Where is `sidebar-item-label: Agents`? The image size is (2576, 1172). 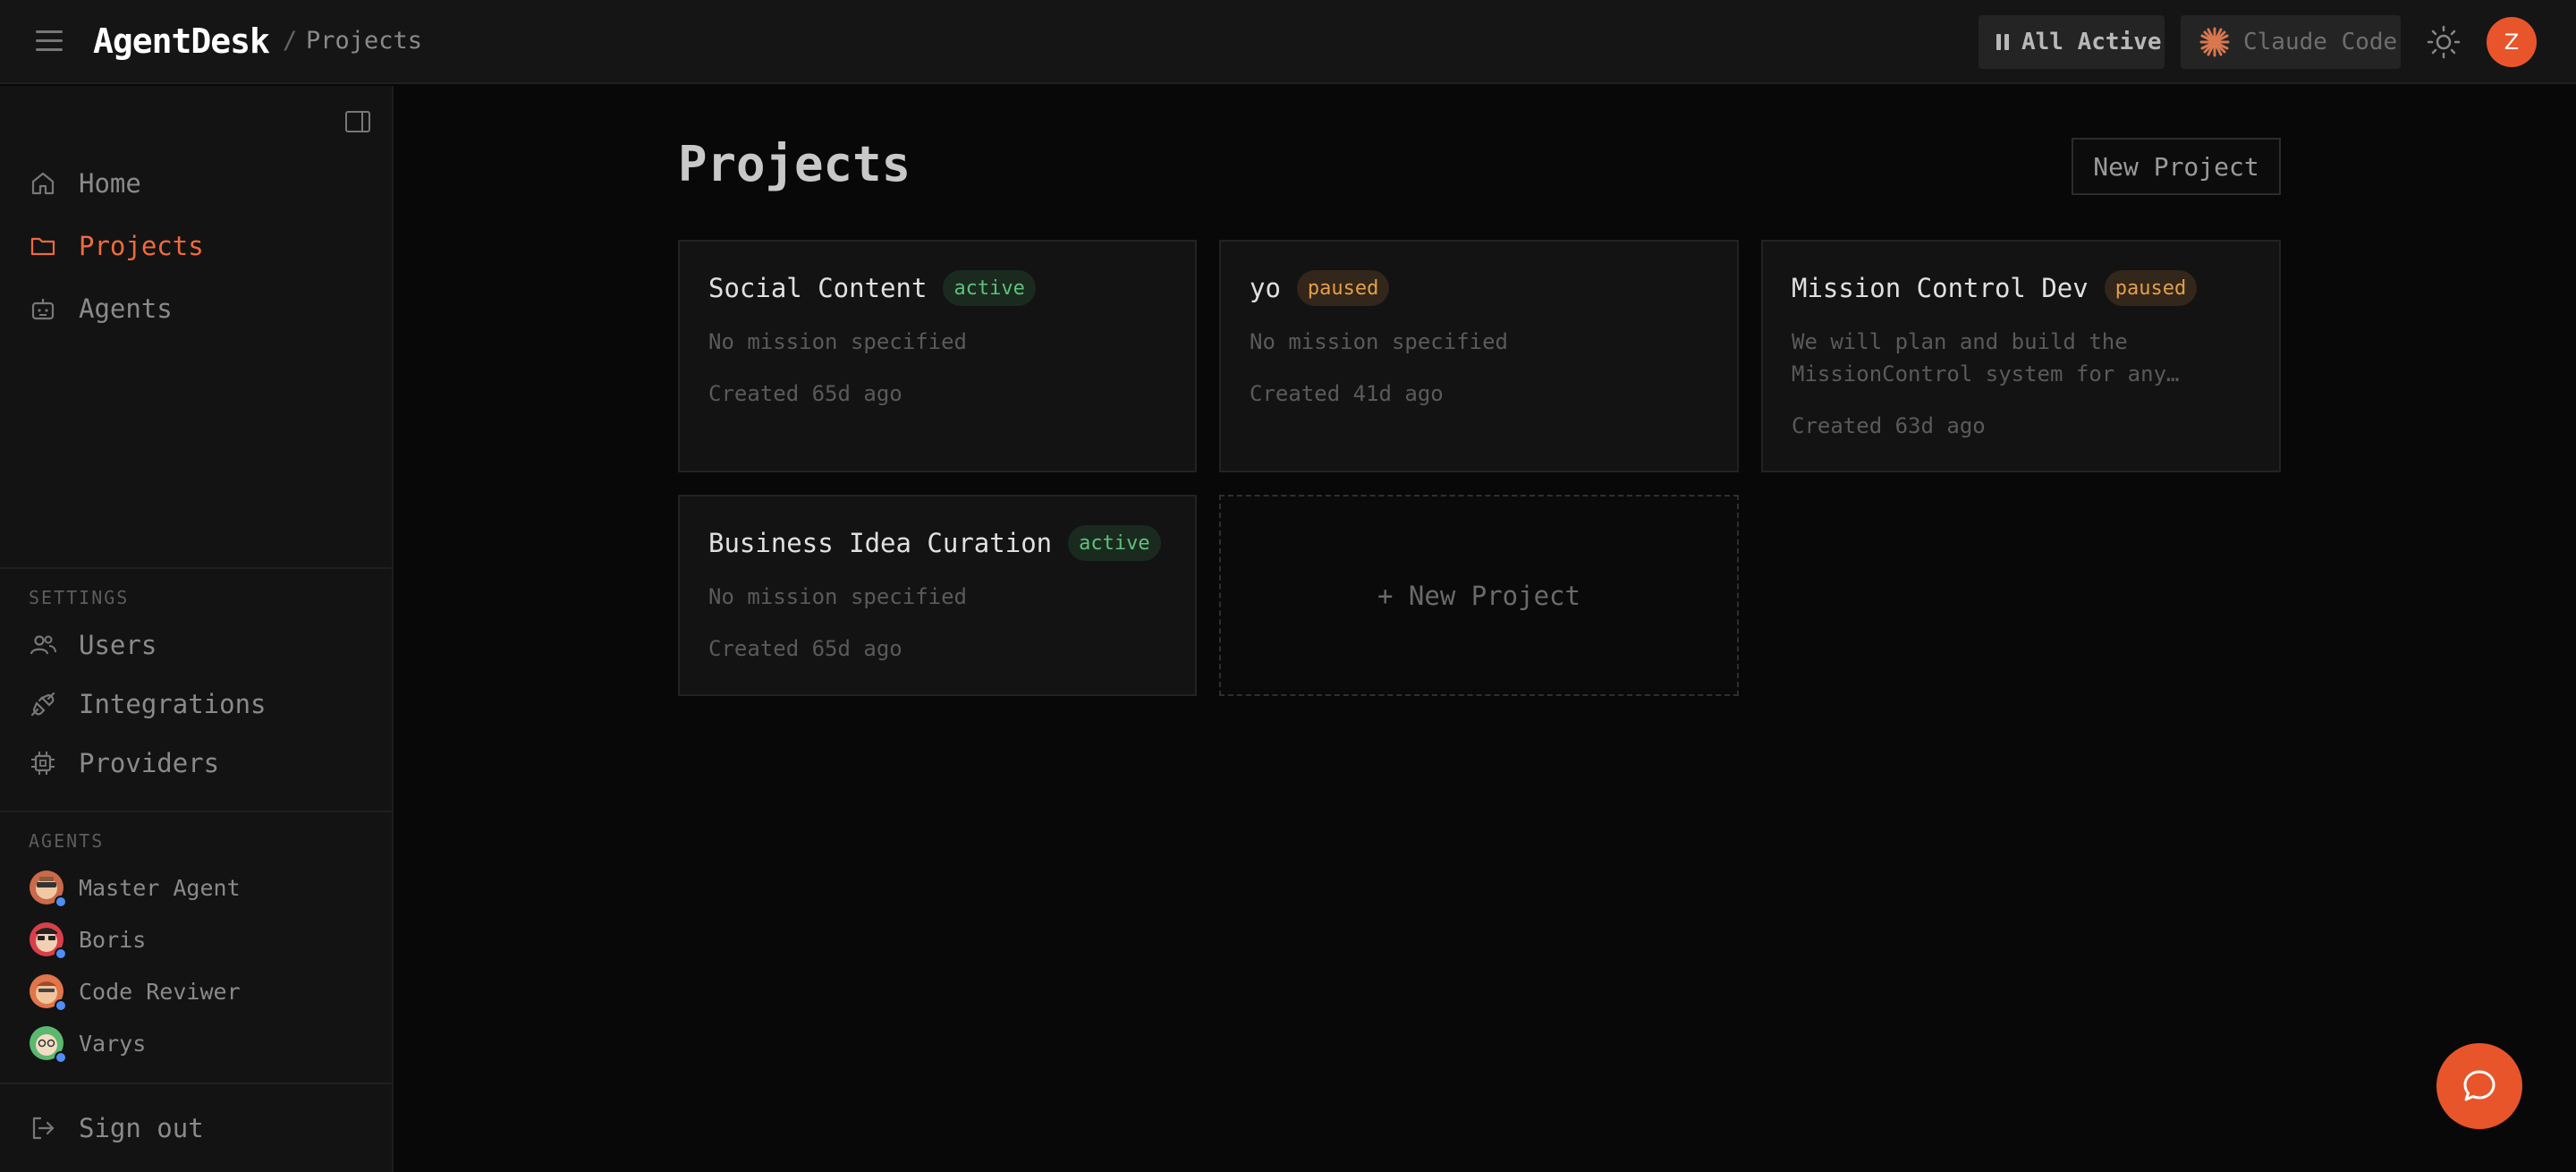 sidebar-item-label: Agents is located at coordinates (126, 309).